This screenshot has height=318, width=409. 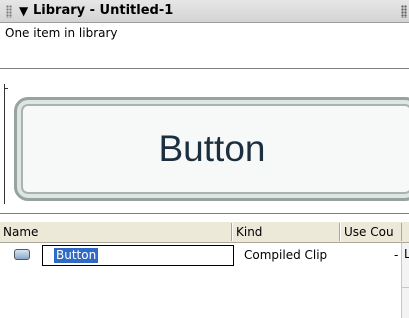 I want to click on column-header-row: Name Kind Use Cou, so click(x=204, y=232).